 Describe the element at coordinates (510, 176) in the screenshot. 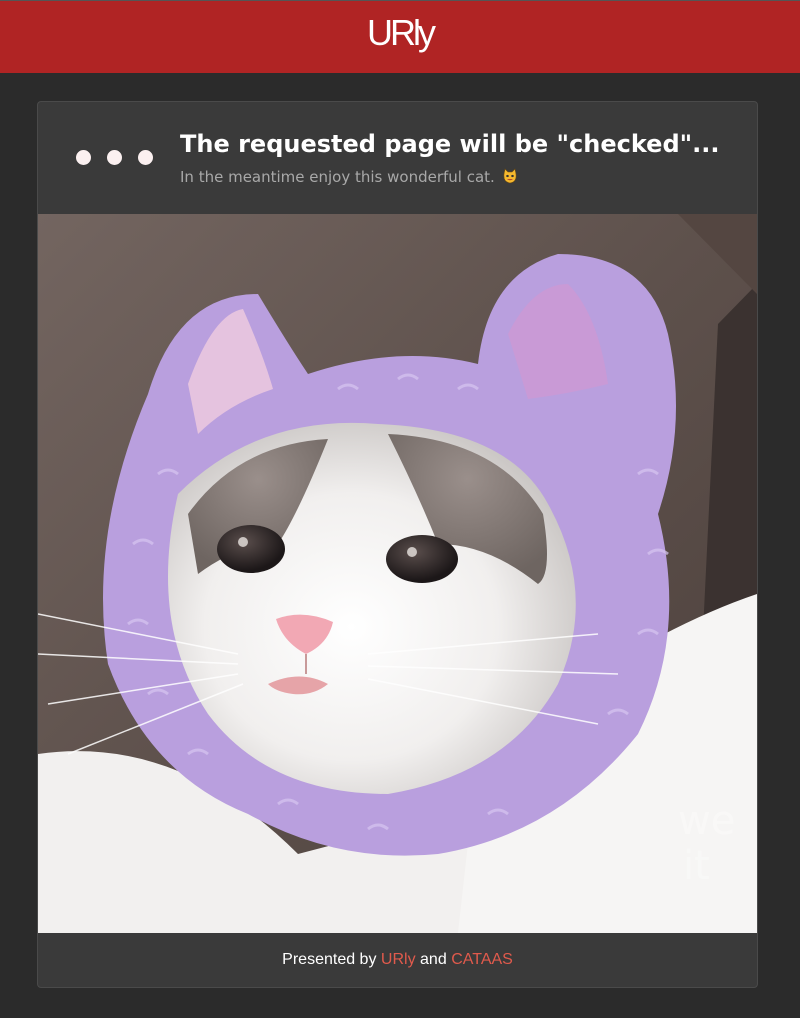

I see `cat-emoji-icon` at that location.